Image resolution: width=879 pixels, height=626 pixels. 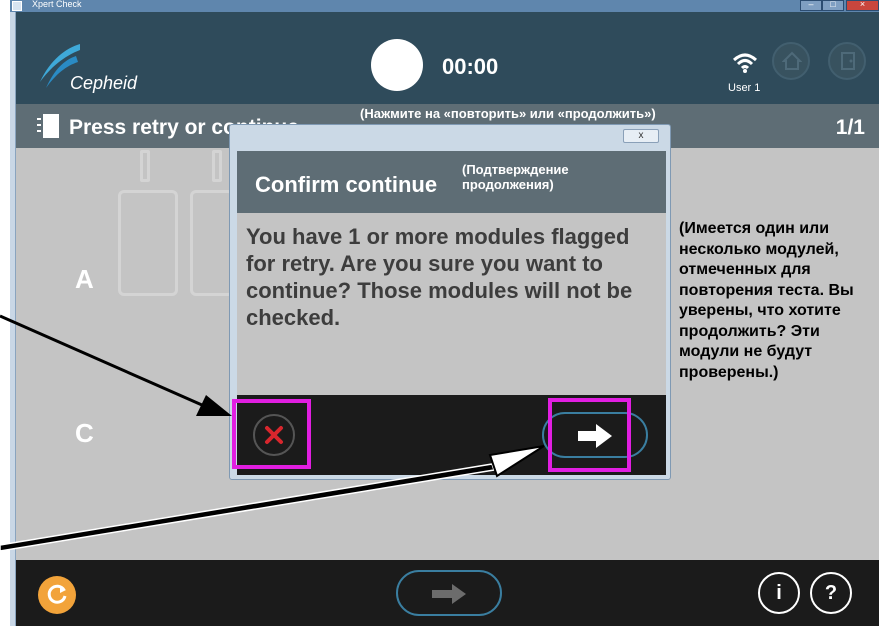 I want to click on run-status-indicator, so click(x=397, y=65).